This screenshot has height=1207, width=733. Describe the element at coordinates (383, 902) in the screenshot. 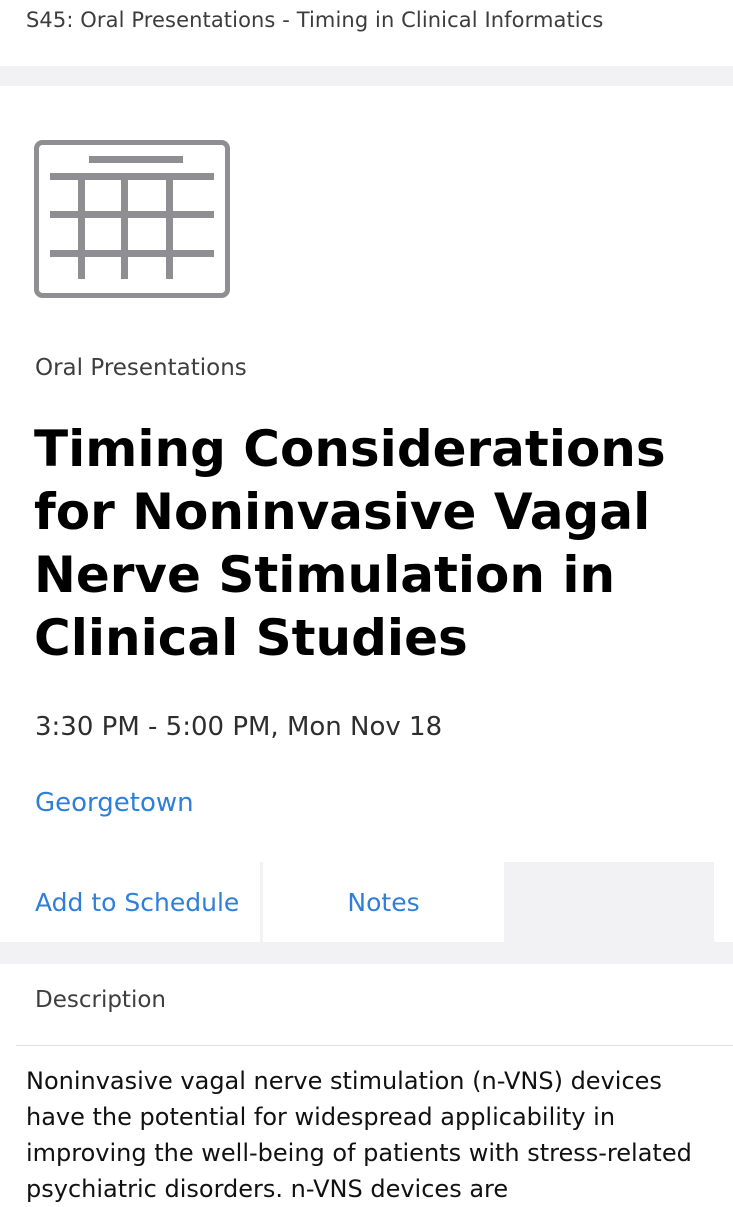

I see `notes-button: Notes` at that location.